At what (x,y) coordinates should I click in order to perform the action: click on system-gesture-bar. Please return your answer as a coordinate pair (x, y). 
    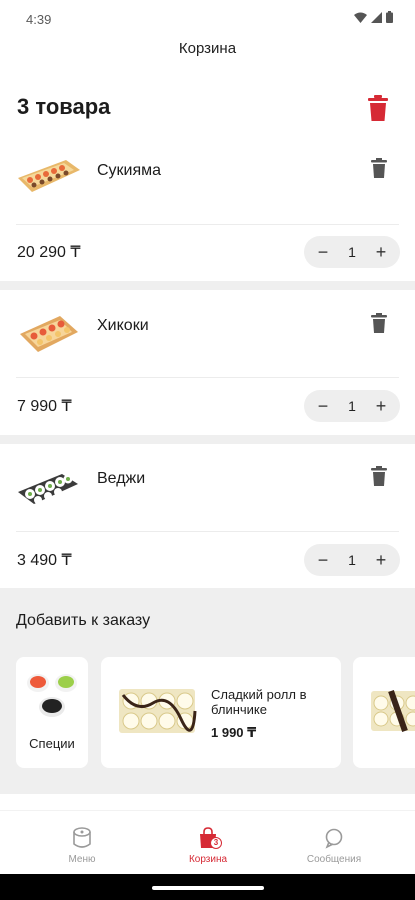
    Looking at the image, I should click on (207, 887).